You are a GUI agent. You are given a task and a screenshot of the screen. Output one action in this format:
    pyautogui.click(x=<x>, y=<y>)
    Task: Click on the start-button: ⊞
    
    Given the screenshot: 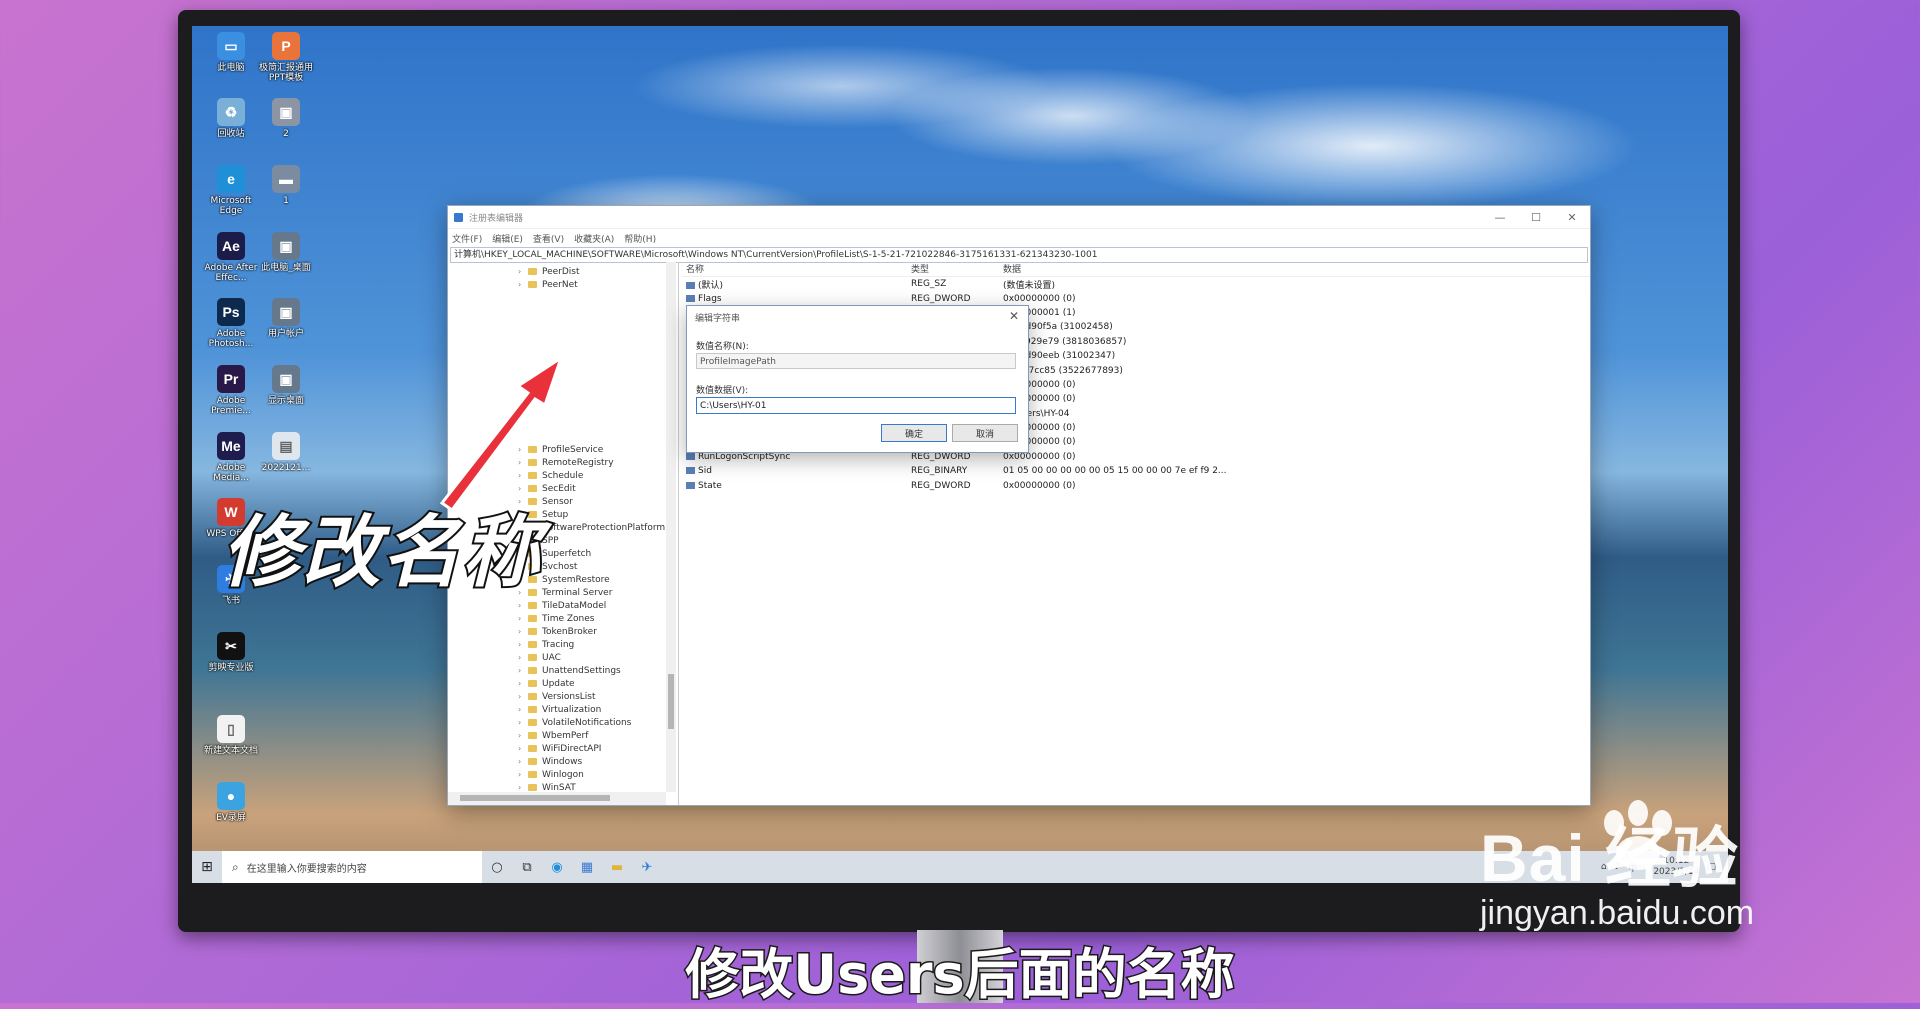 What is the action you would take?
    pyautogui.click(x=207, y=867)
    